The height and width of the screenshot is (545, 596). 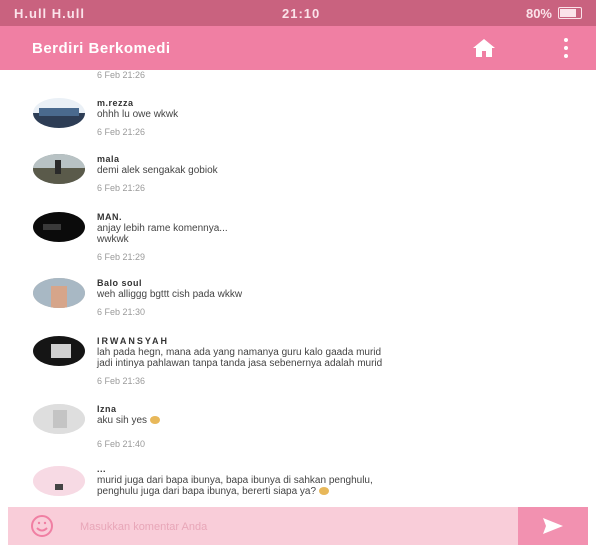 What do you see at coordinates (42, 526) in the screenshot?
I see `smiley-icon` at bounding box center [42, 526].